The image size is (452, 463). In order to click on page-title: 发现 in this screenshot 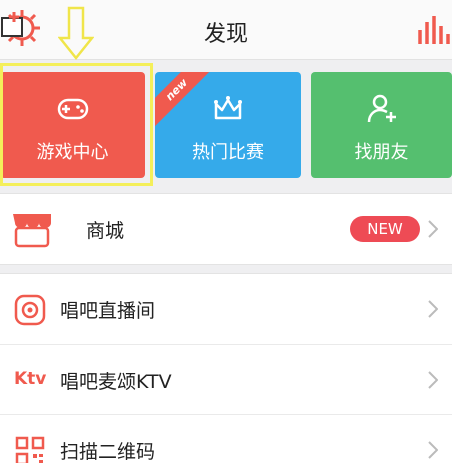, I will do `click(225, 34)`.